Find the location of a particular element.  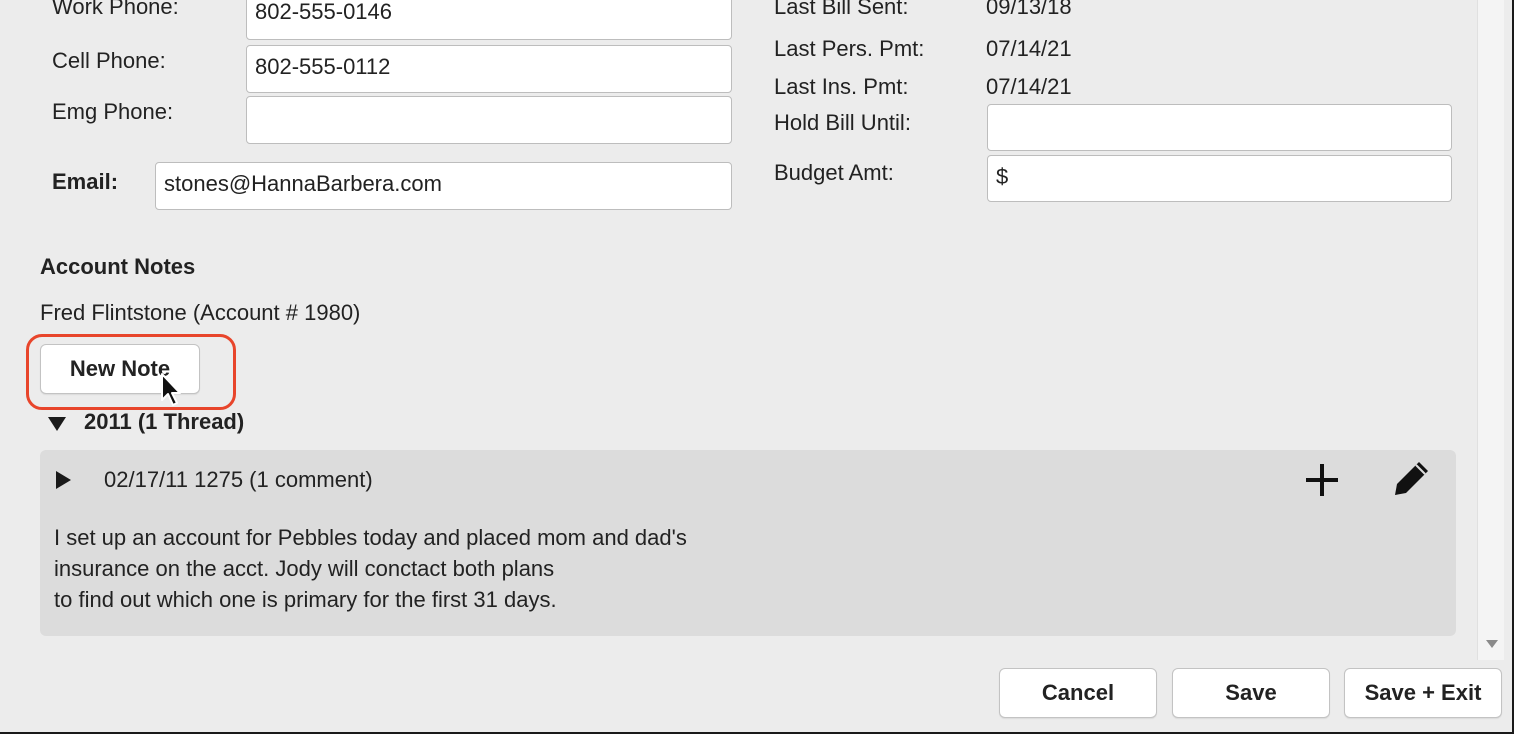

account-owner-line: Fred Flintstone (Account # 1980) is located at coordinates (200, 312).